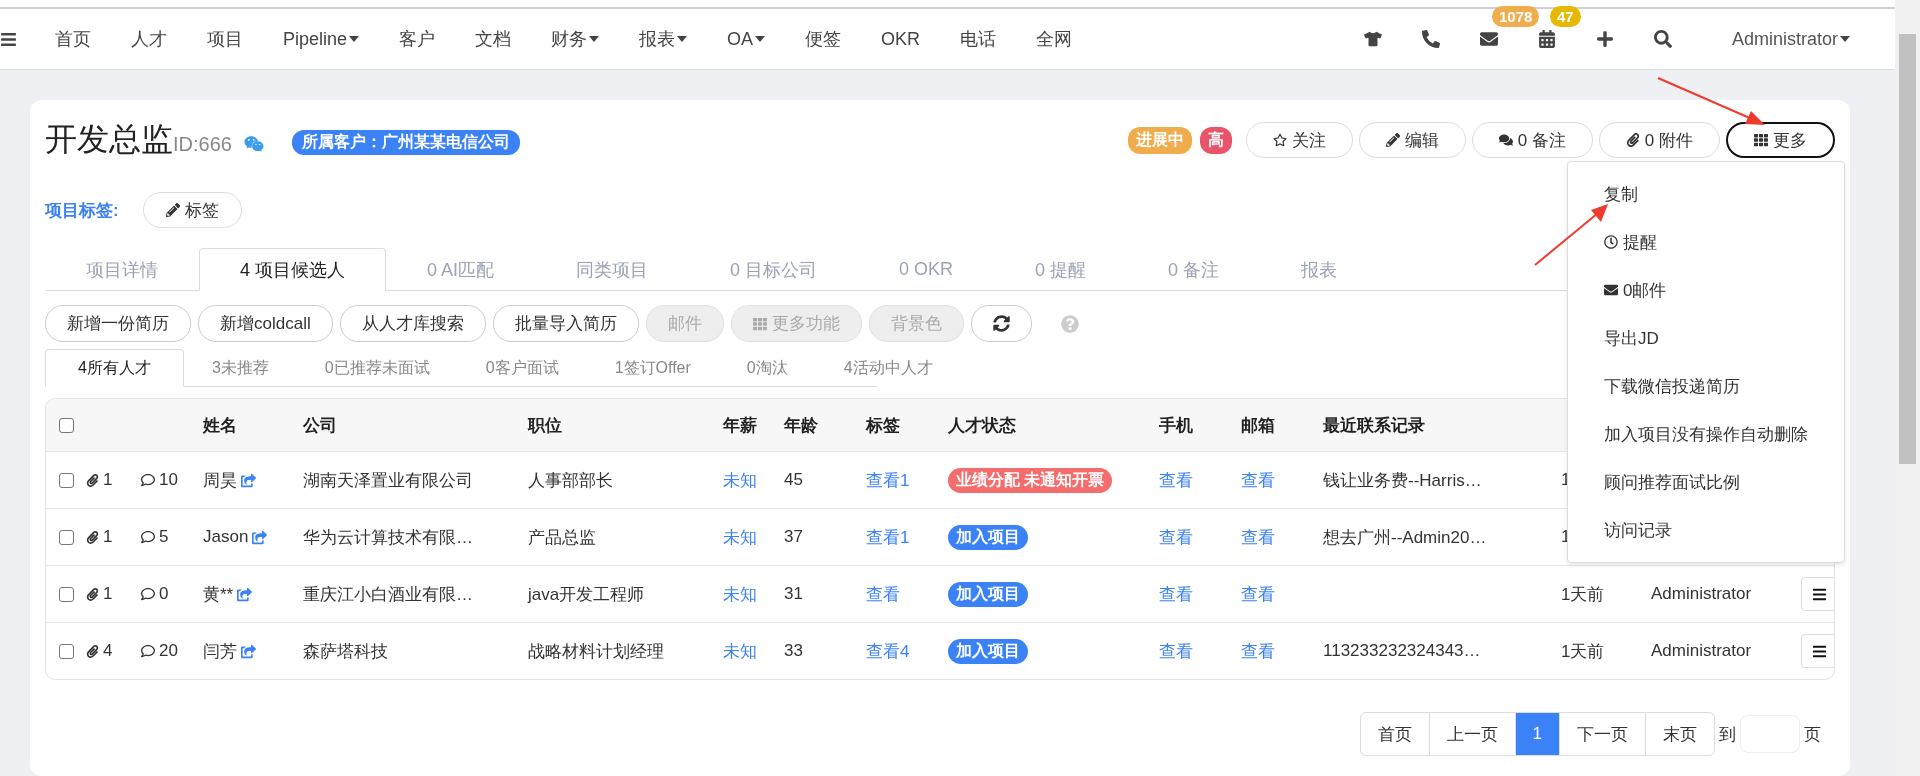 The width and height of the screenshot is (1920, 776). I want to click on action-button: 编辑, so click(1412, 140).